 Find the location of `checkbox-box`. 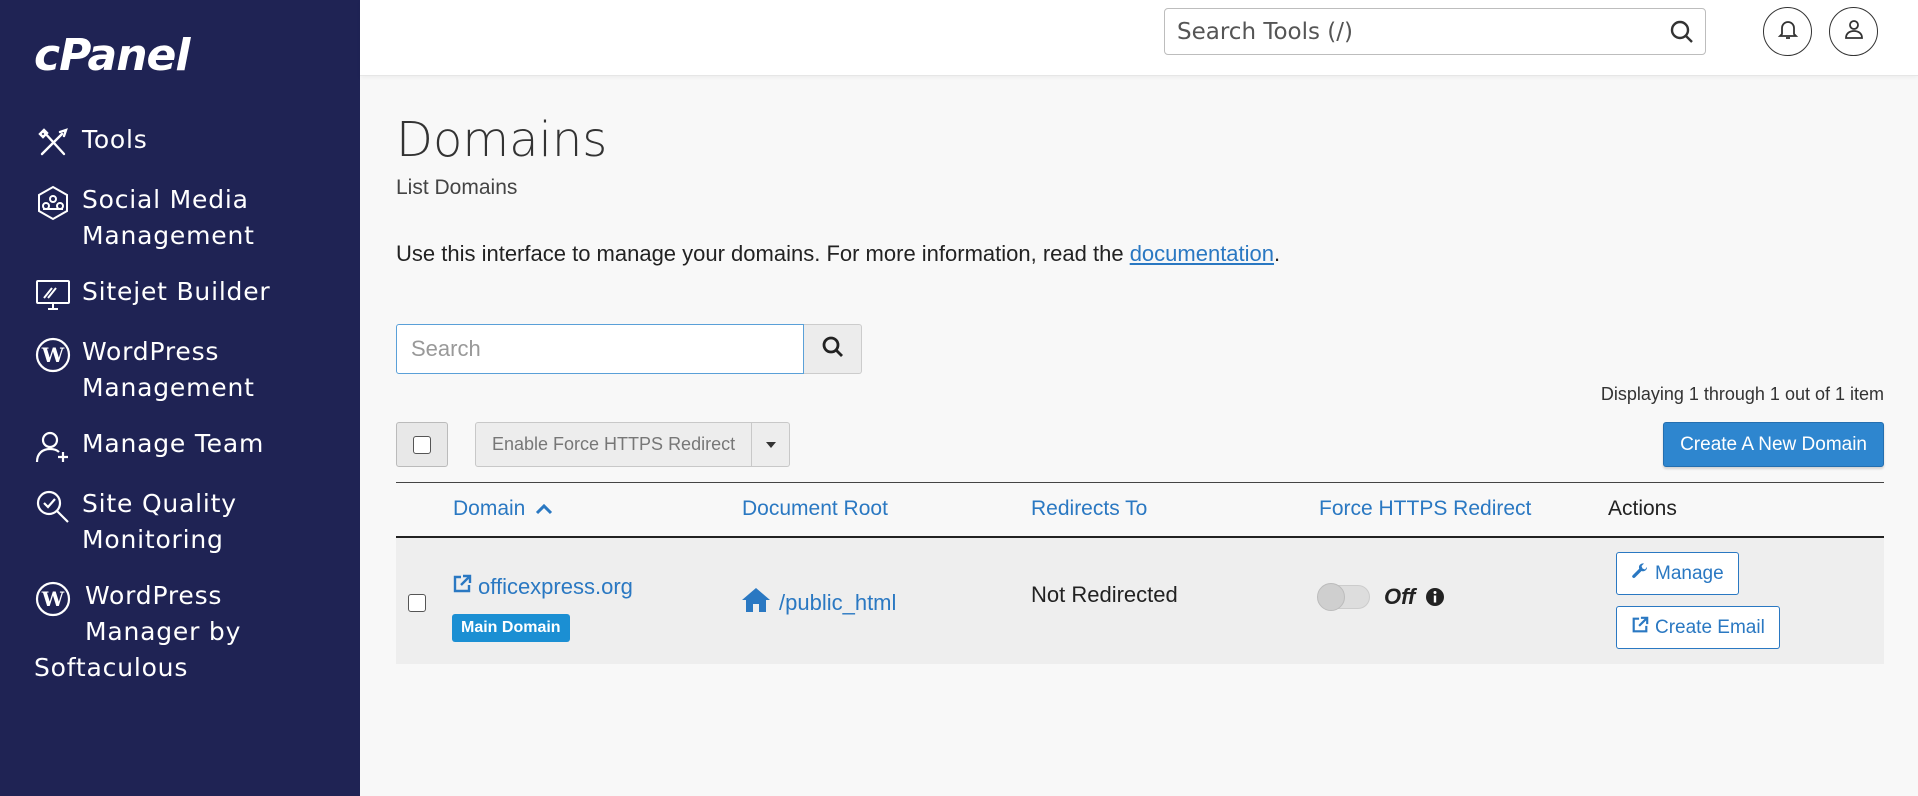

checkbox-box is located at coordinates (422, 444).